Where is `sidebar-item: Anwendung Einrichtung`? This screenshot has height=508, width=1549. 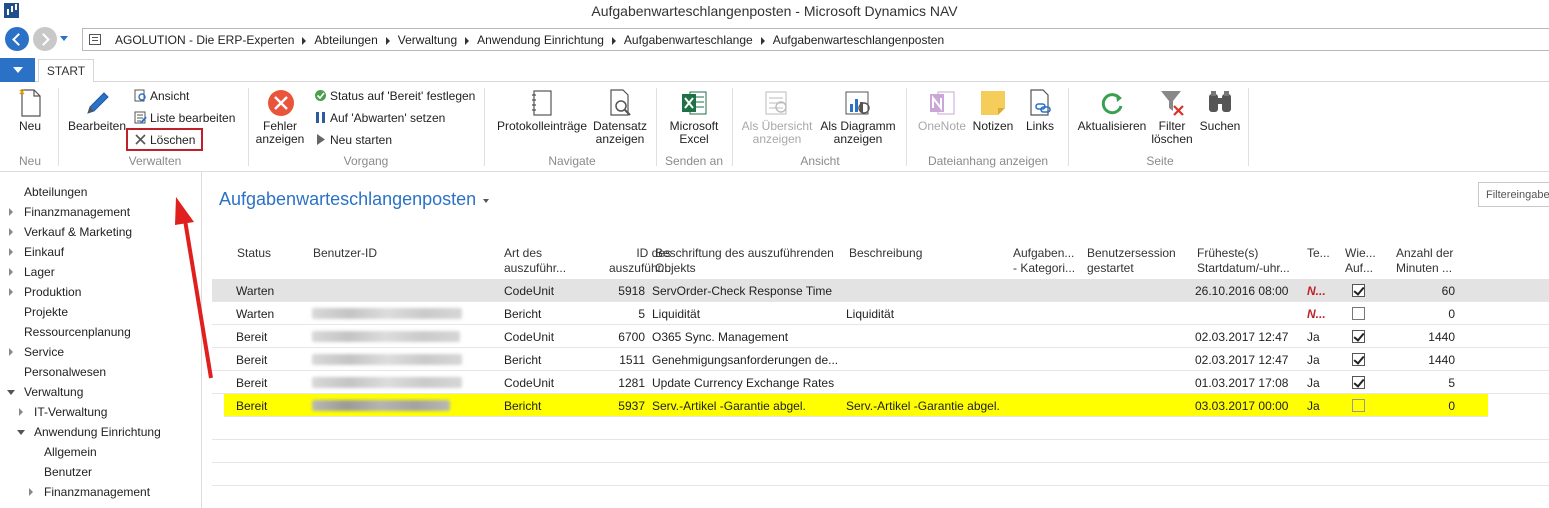
sidebar-item: Anwendung Einrichtung is located at coordinates (97, 432).